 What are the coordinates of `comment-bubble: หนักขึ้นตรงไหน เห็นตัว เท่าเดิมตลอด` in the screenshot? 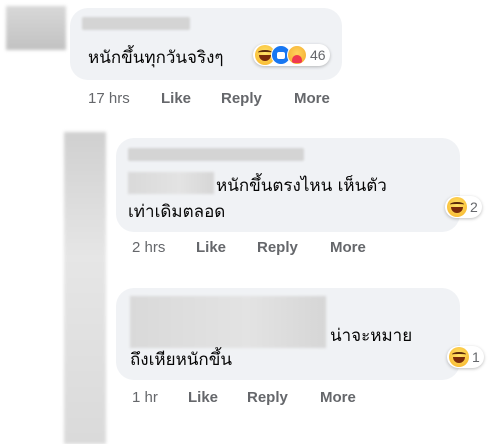 It's located at (288, 185).